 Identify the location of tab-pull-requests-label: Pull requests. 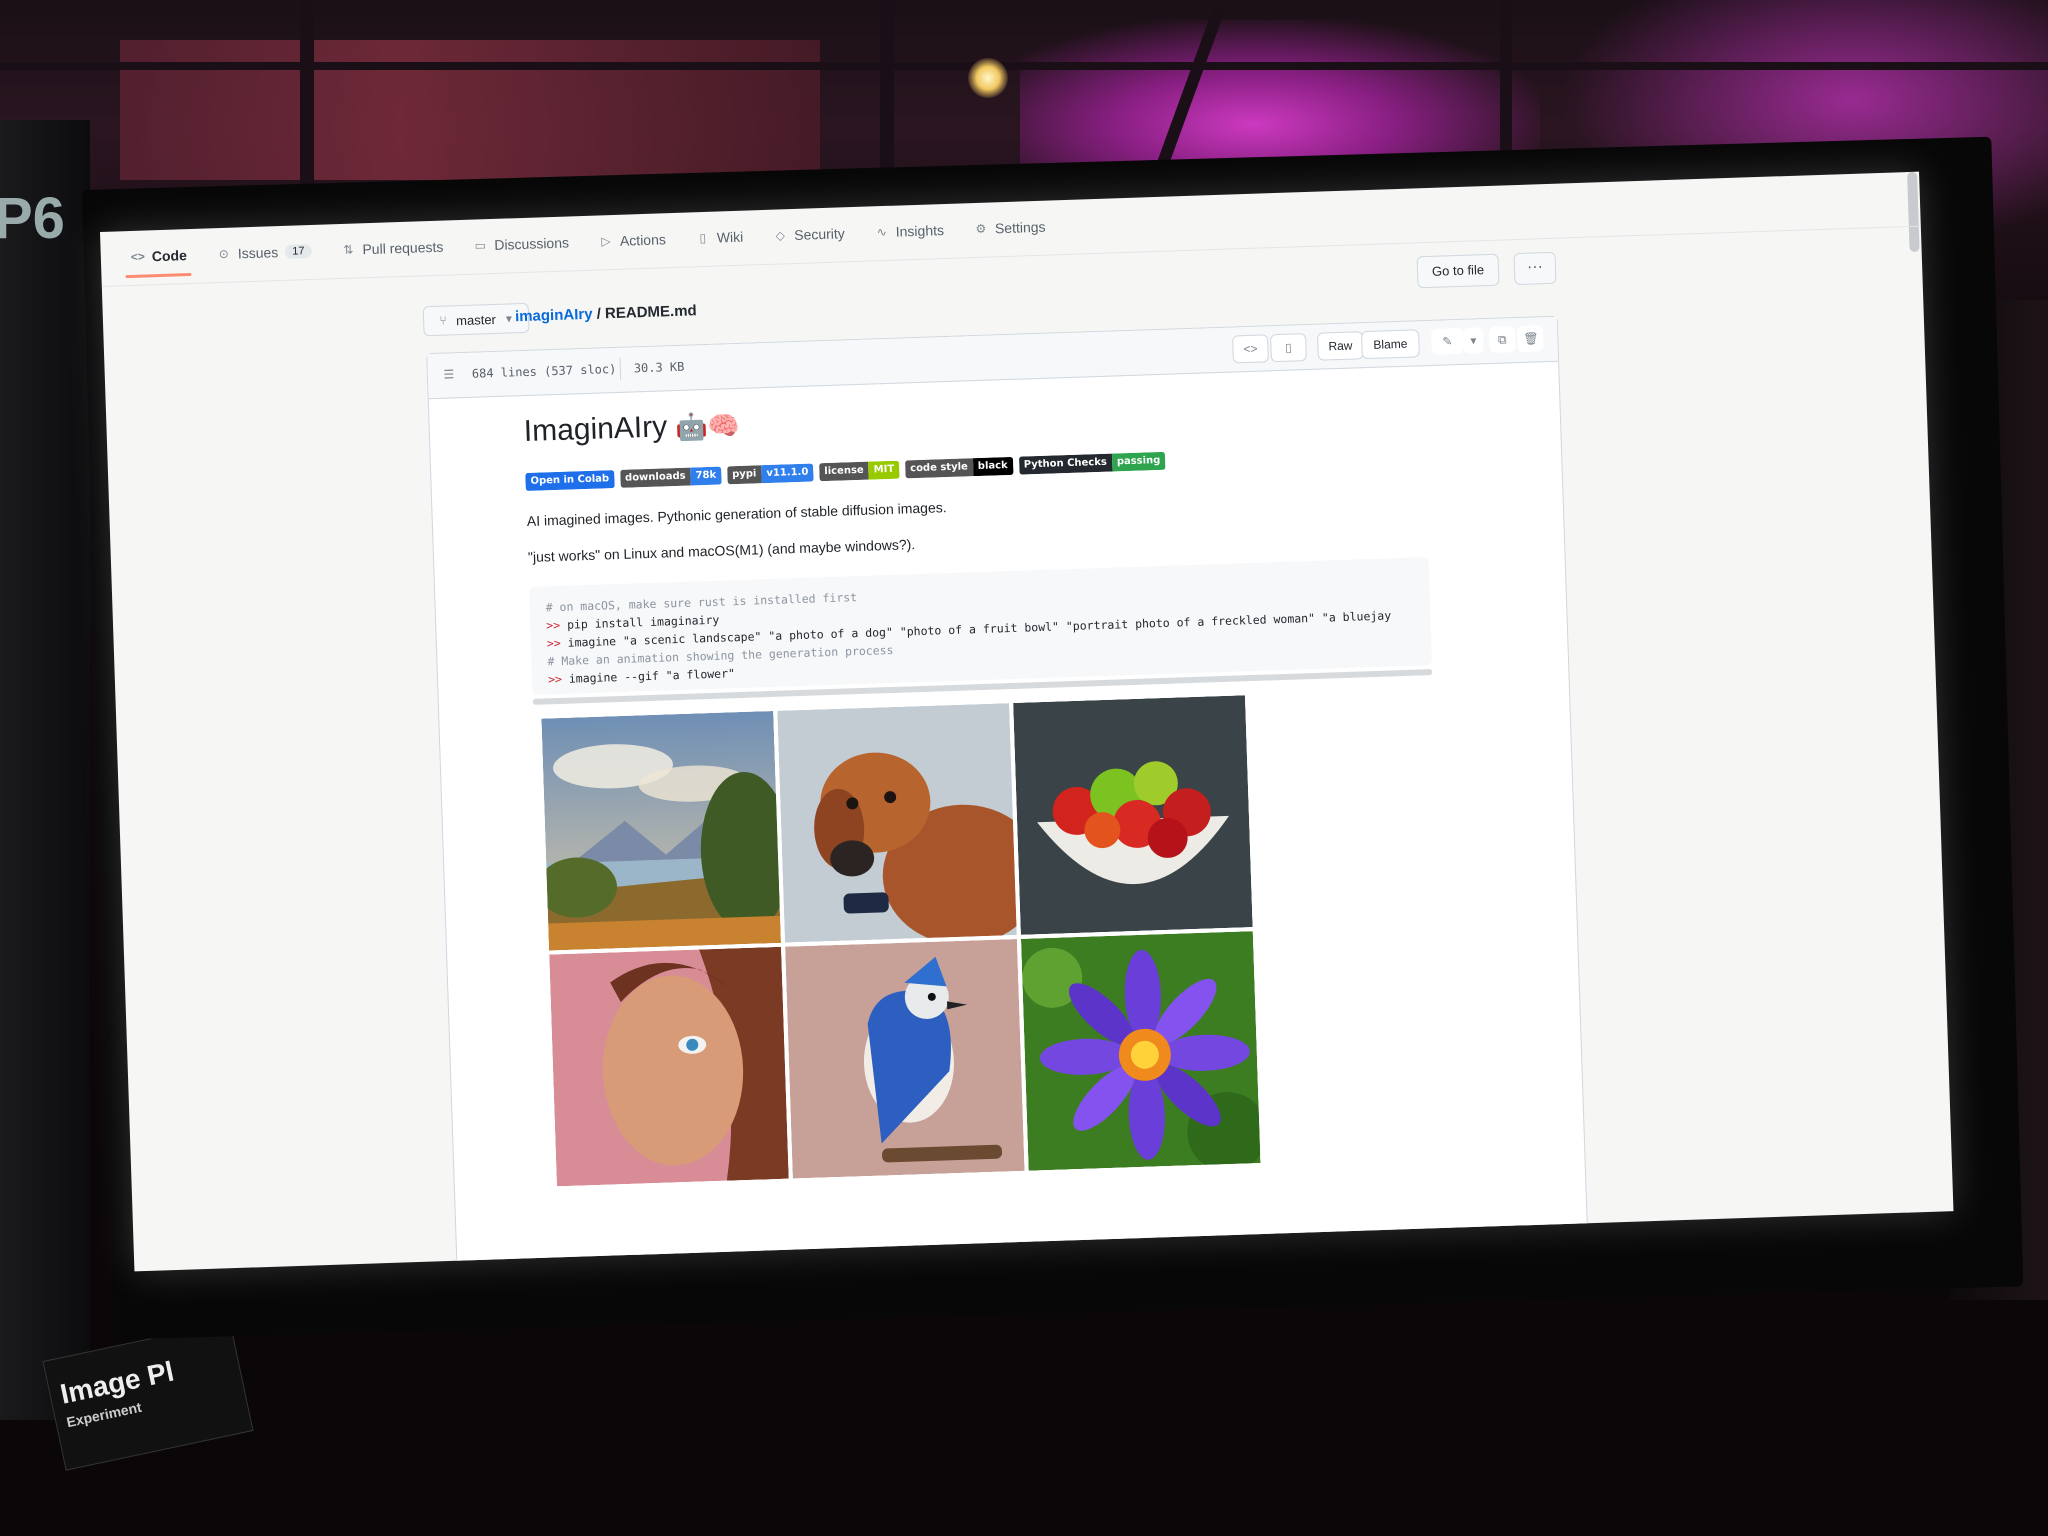
(403, 248).